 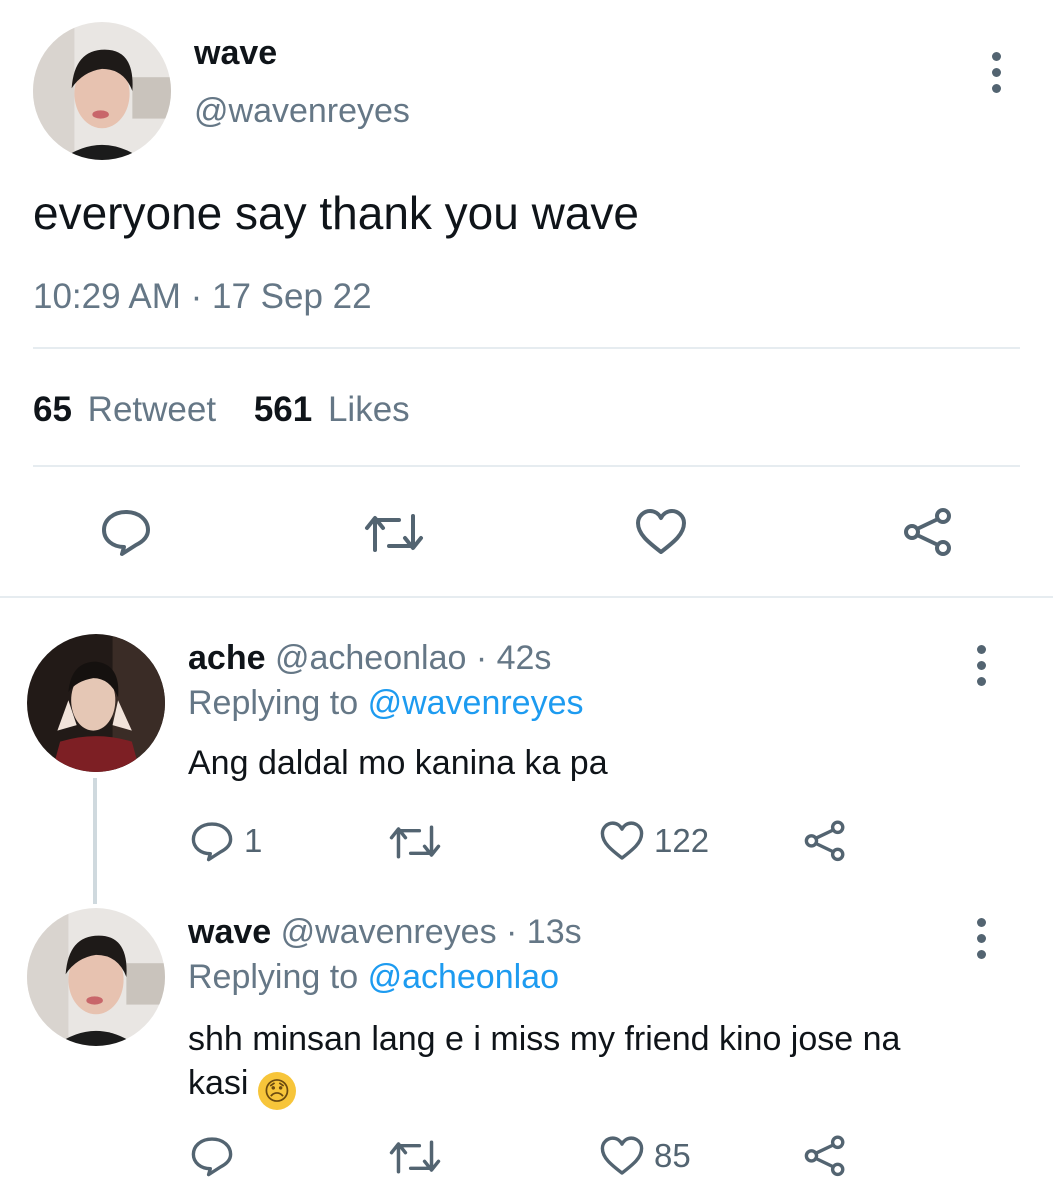 I want to click on reply-text: Ang daldal mo kanina ka pa, so click(x=398, y=763).